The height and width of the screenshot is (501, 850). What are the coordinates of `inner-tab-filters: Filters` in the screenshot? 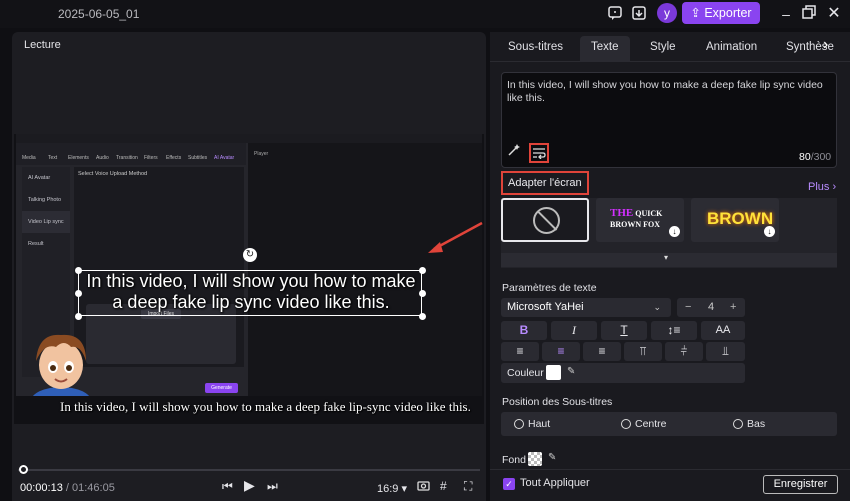 It's located at (151, 158).